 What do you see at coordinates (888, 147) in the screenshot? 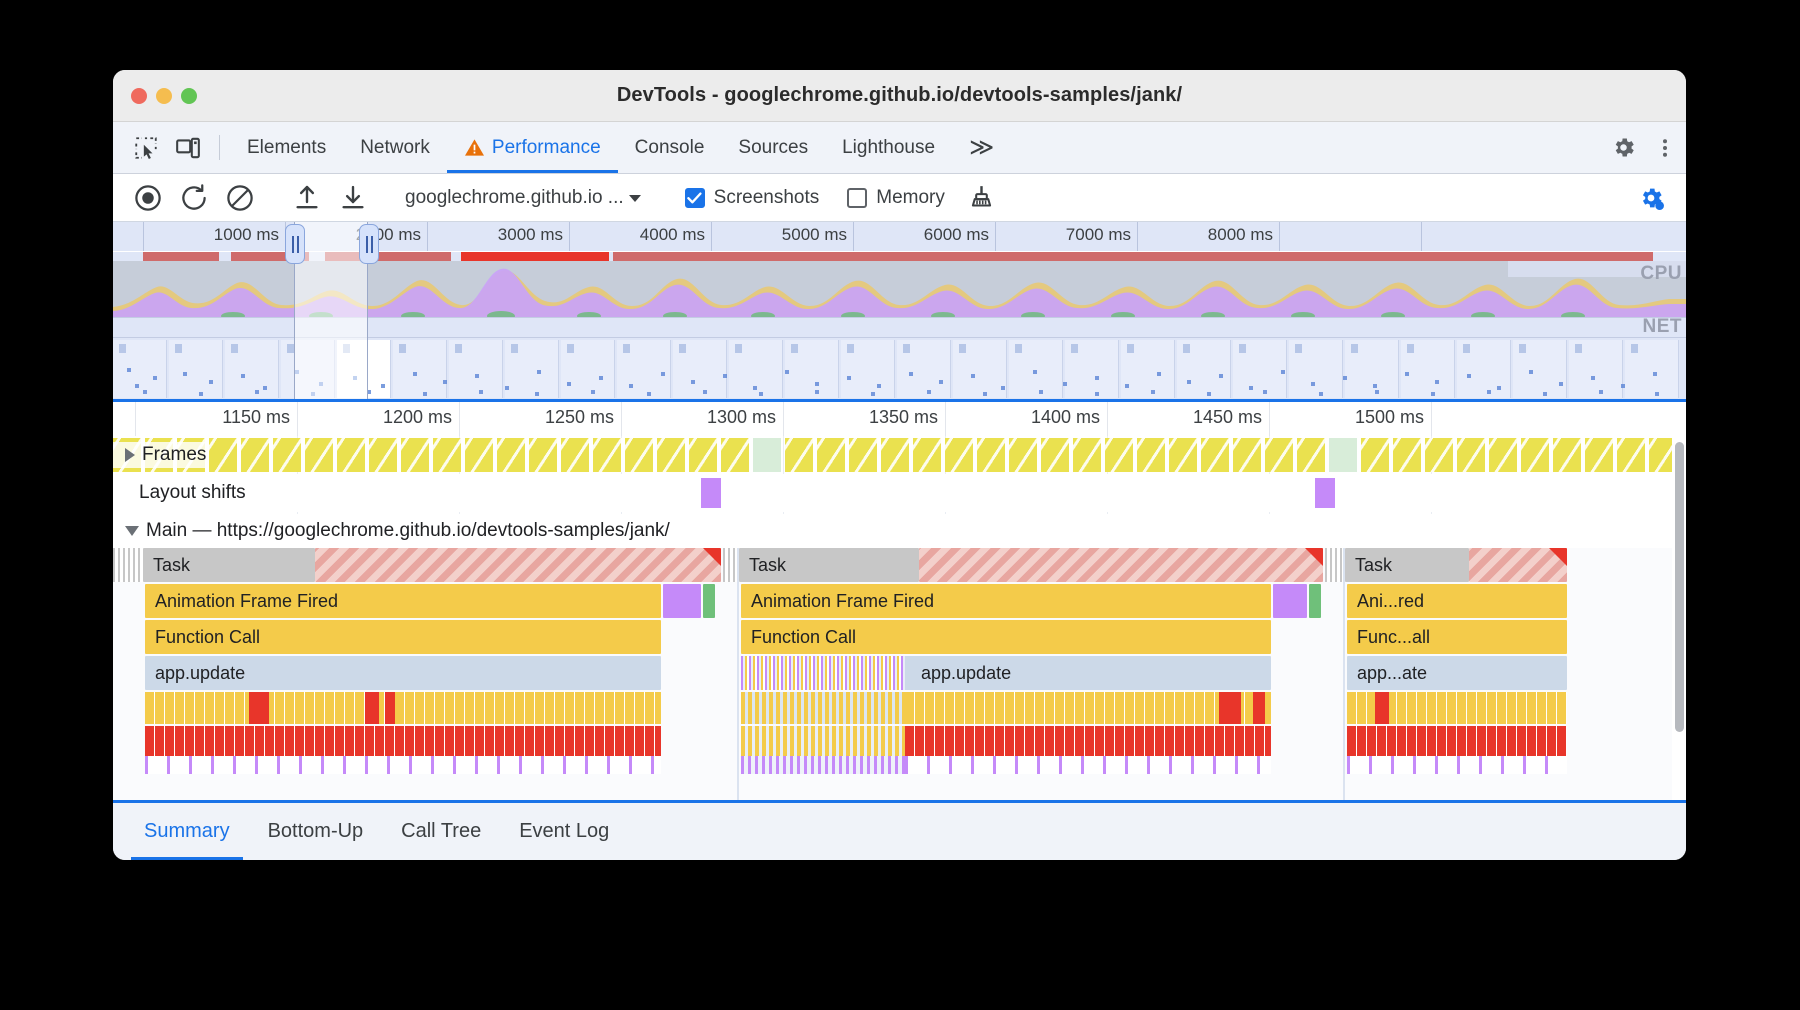
I see `tab-lighthouse: Lighthouse` at bounding box center [888, 147].